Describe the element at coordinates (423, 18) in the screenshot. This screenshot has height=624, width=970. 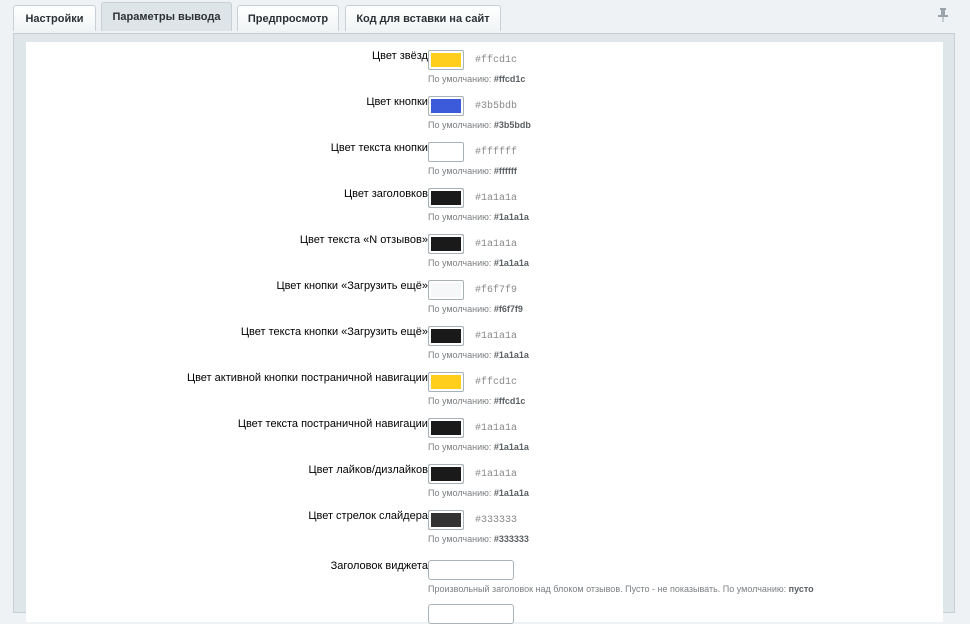
I see `tab-embed-code: Код для вставки на сайт` at that location.